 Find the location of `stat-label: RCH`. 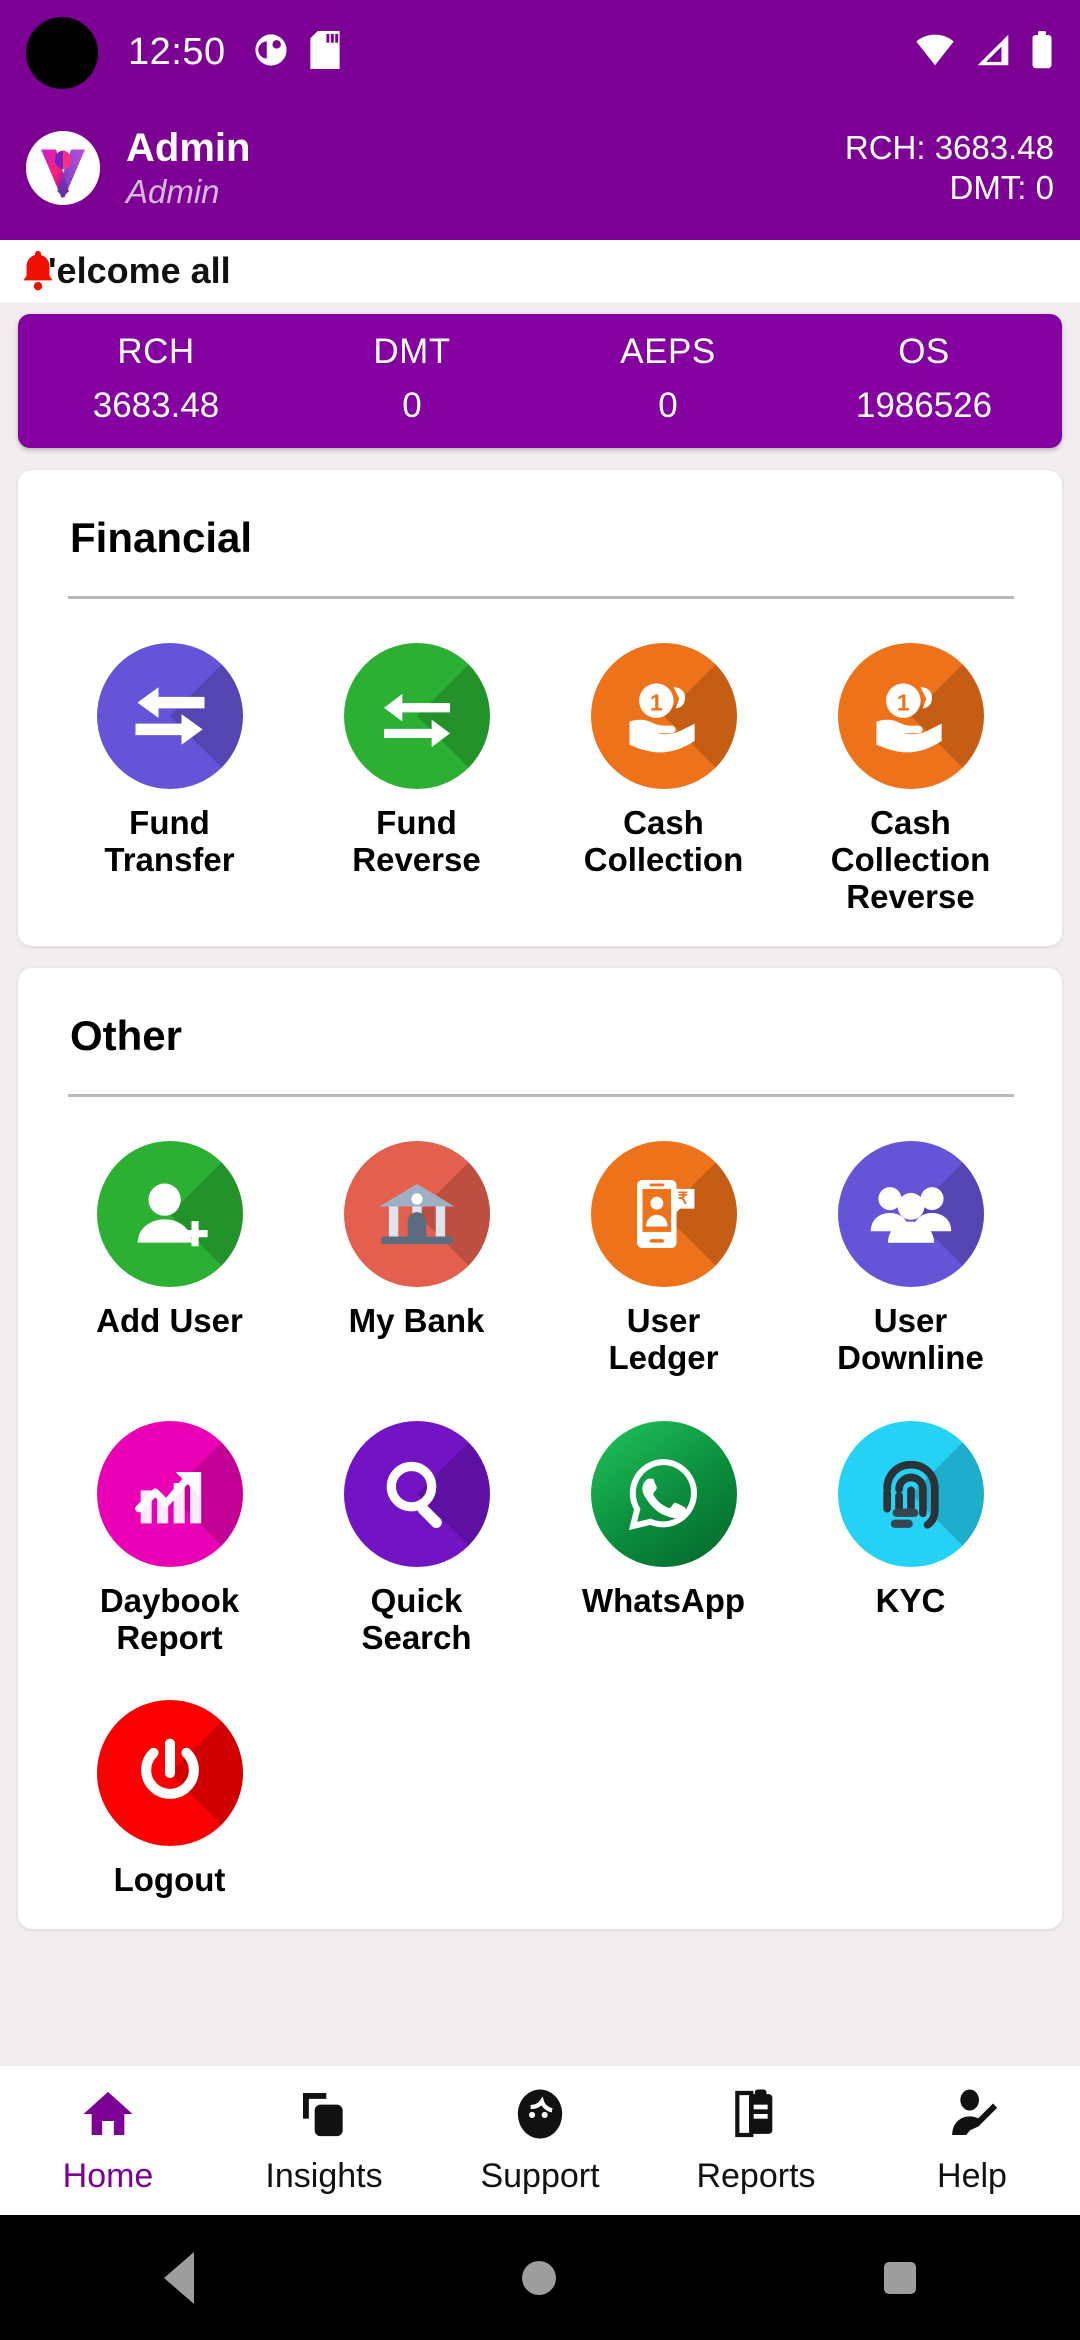

stat-label: RCH is located at coordinates (156, 351).